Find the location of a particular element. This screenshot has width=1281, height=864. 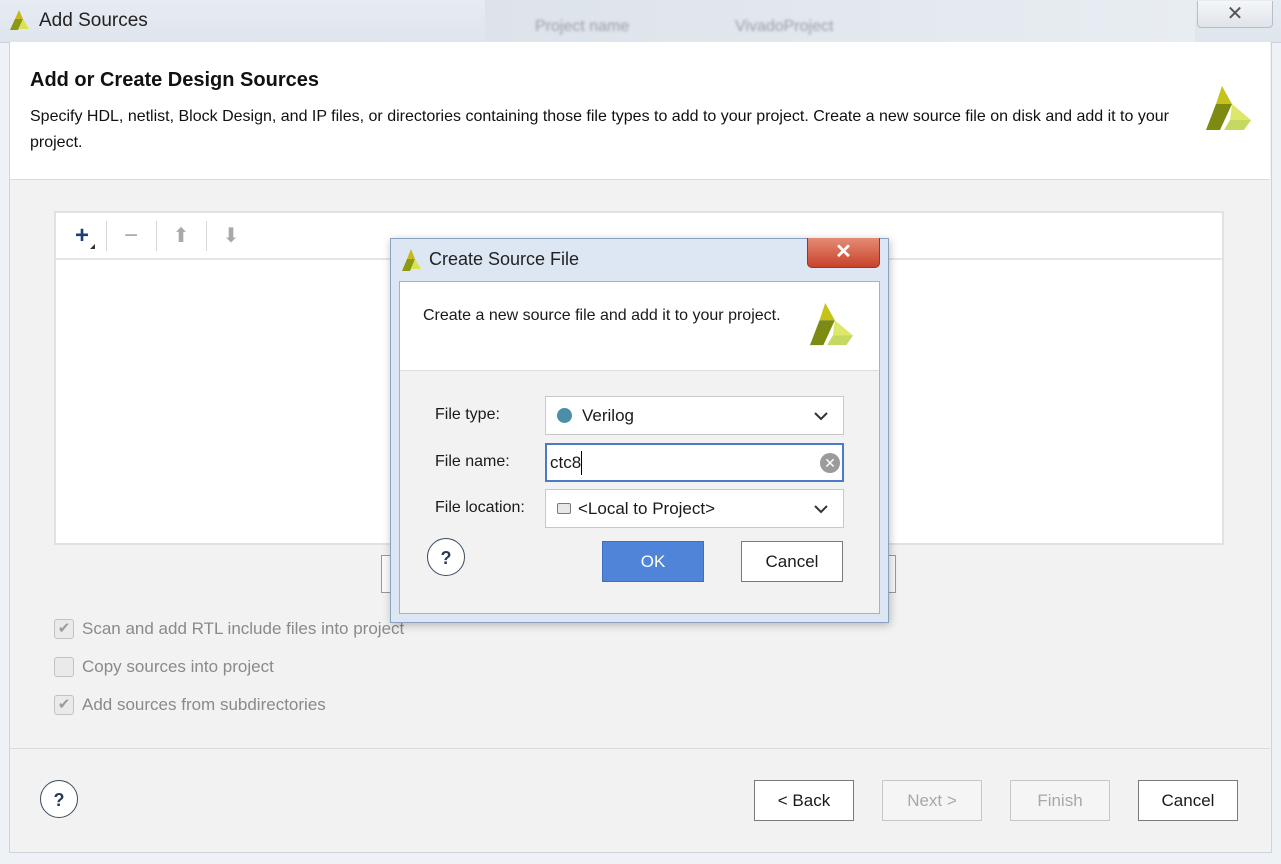

ok-button: OK is located at coordinates (653, 561).